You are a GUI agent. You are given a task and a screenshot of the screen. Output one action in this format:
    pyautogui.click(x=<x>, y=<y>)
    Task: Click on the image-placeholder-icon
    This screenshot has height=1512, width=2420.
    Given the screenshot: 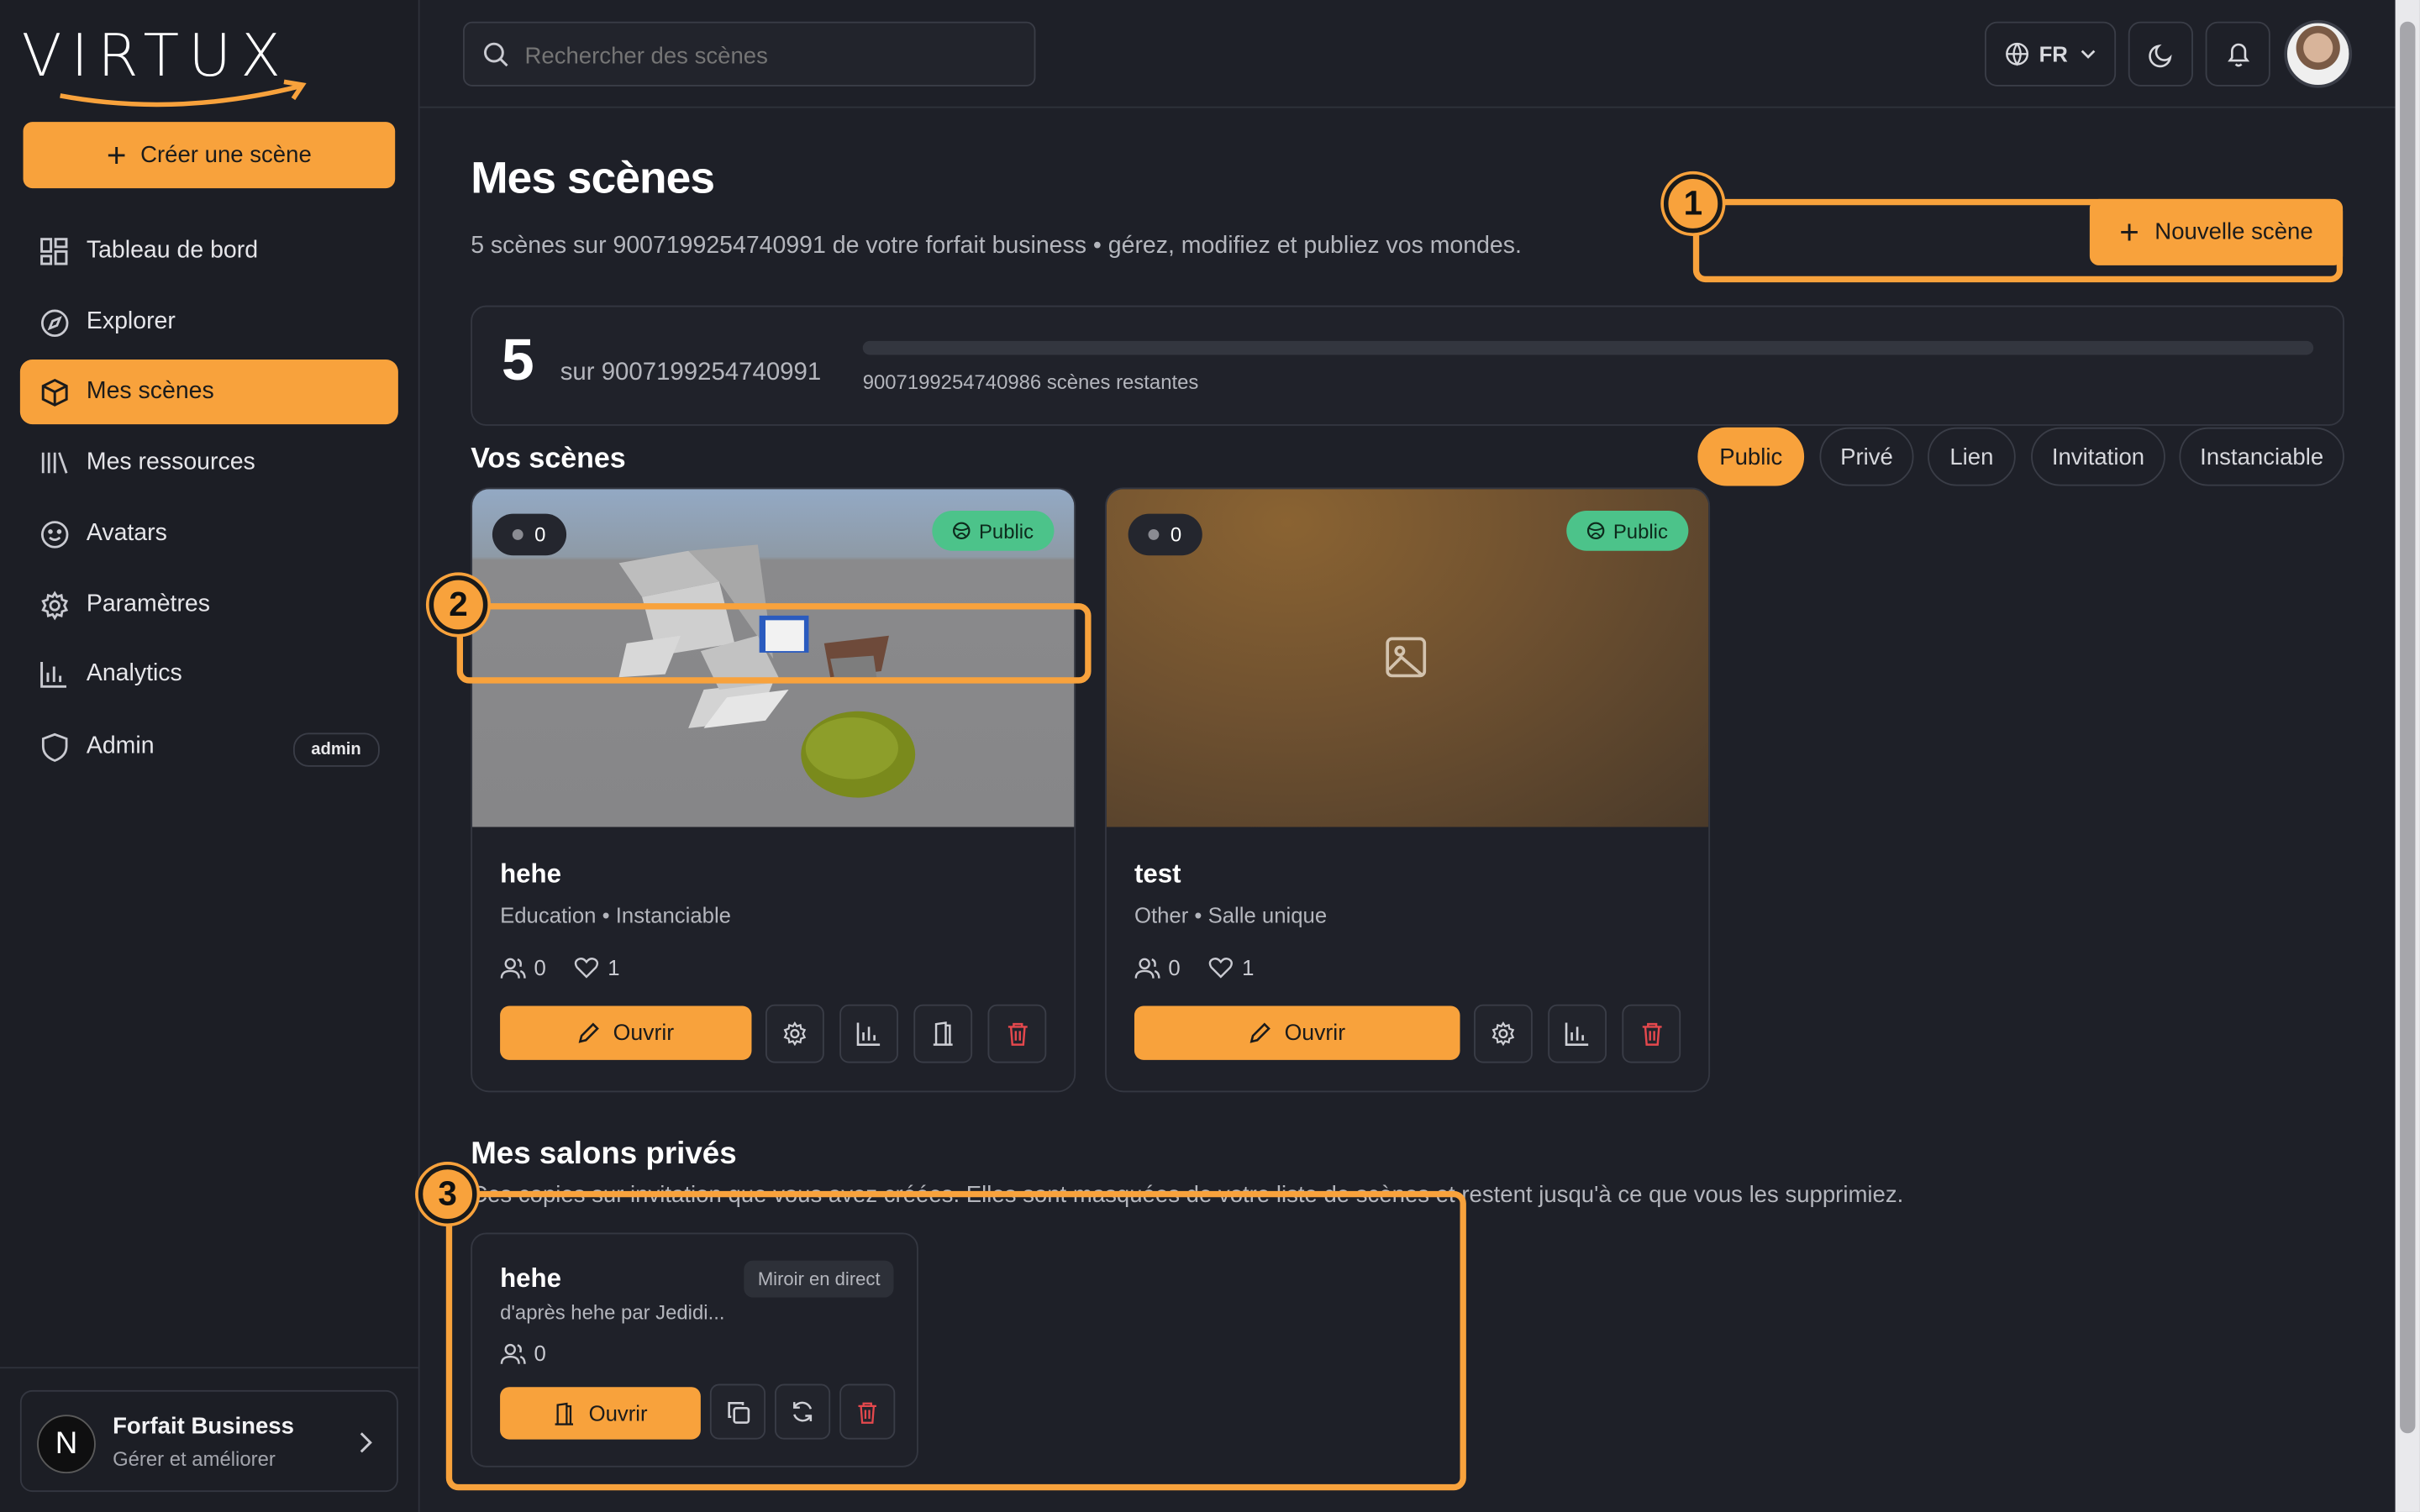 What is the action you would take?
    pyautogui.click(x=1407, y=657)
    